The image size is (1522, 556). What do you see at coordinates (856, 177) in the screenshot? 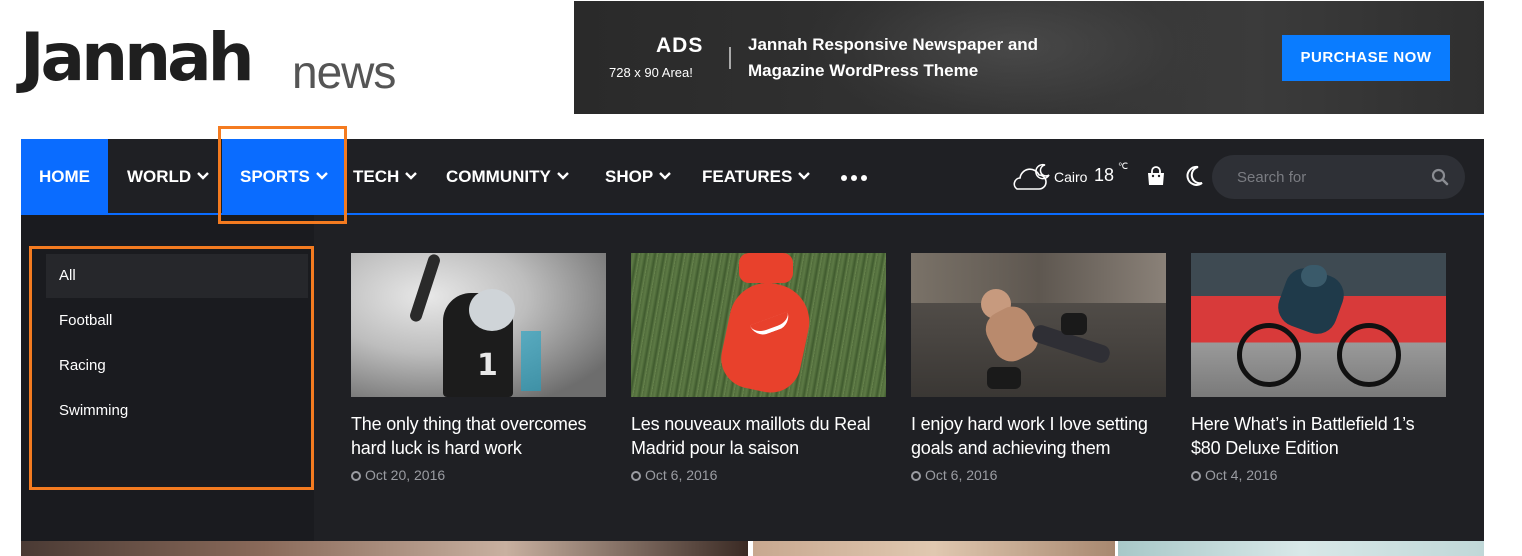
I see `more-dots-icon` at bounding box center [856, 177].